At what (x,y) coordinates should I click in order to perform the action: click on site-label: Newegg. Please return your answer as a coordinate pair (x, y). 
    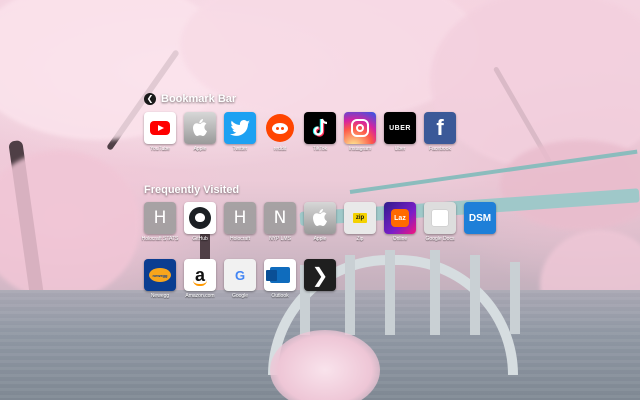
    Looking at the image, I should click on (160, 296).